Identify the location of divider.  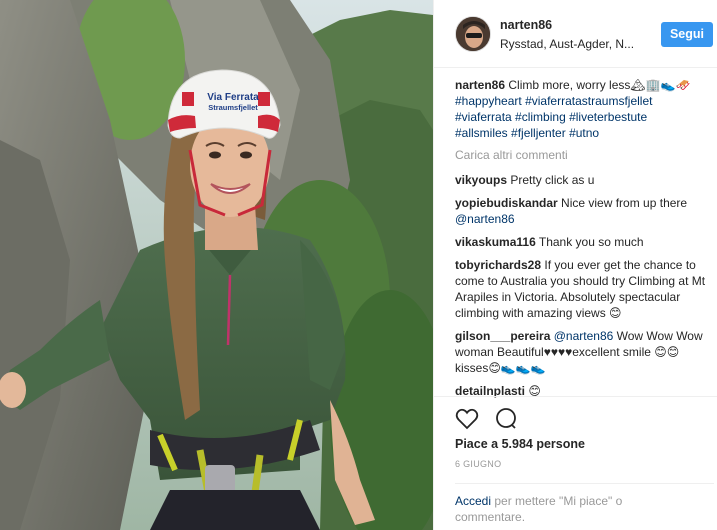
(584, 483).